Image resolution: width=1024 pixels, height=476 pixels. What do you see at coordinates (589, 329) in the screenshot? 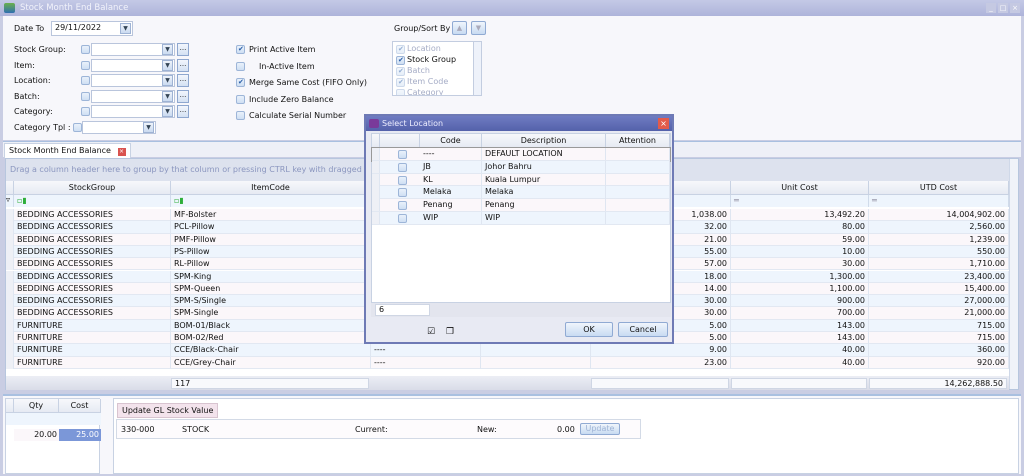
I see `ok-button: OK` at bounding box center [589, 329].